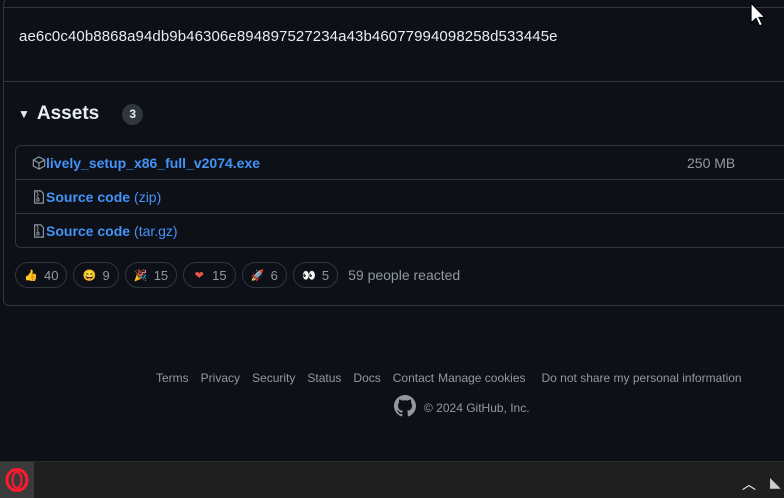  I want to click on laugh-icon: 😄, so click(89, 275).